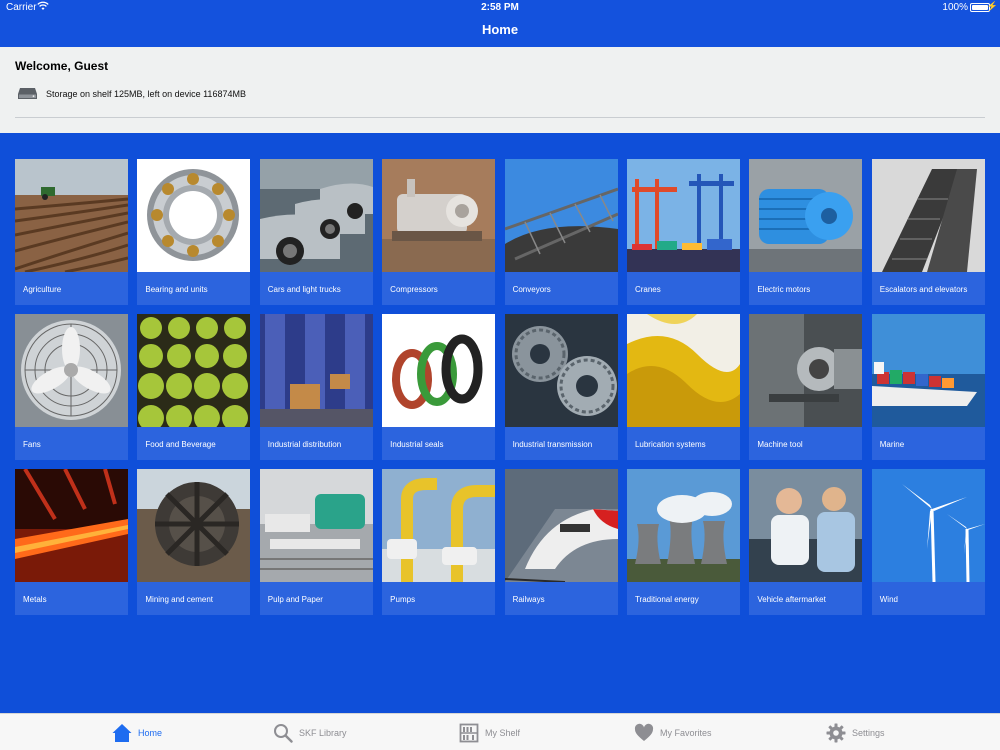 Image resolution: width=1000 pixels, height=750 pixels. Describe the element at coordinates (176, 289) in the screenshot. I see `industry-label: Bearing and units` at that location.